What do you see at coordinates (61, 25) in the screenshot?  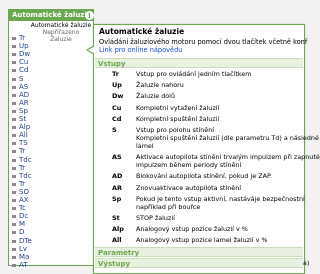 I see `block-name: Automatické žaluzie` at bounding box center [61, 25].